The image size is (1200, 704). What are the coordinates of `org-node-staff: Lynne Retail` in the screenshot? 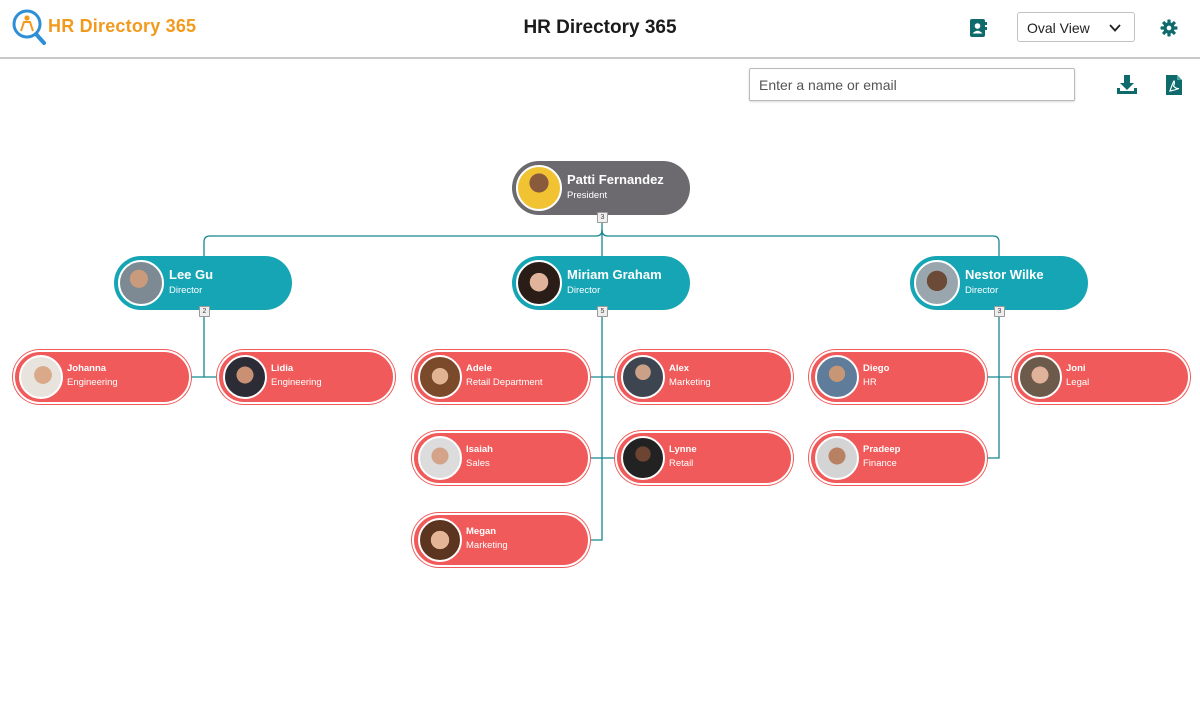 It's located at (704, 458).